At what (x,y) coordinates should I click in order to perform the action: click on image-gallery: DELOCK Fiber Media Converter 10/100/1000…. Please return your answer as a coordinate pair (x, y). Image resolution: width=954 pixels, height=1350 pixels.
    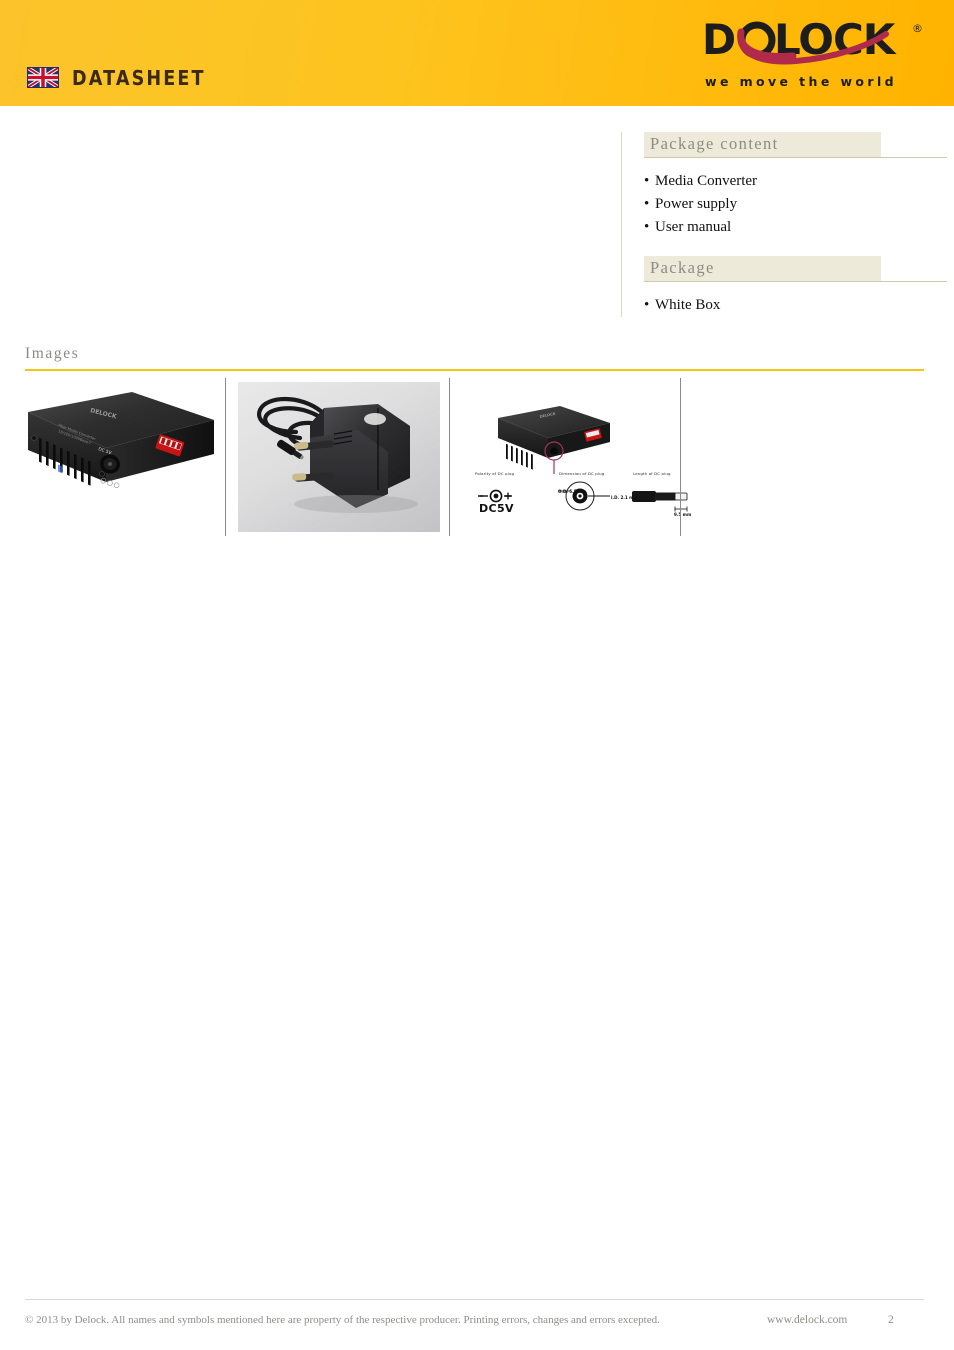
    Looking at the image, I should click on (354, 457).